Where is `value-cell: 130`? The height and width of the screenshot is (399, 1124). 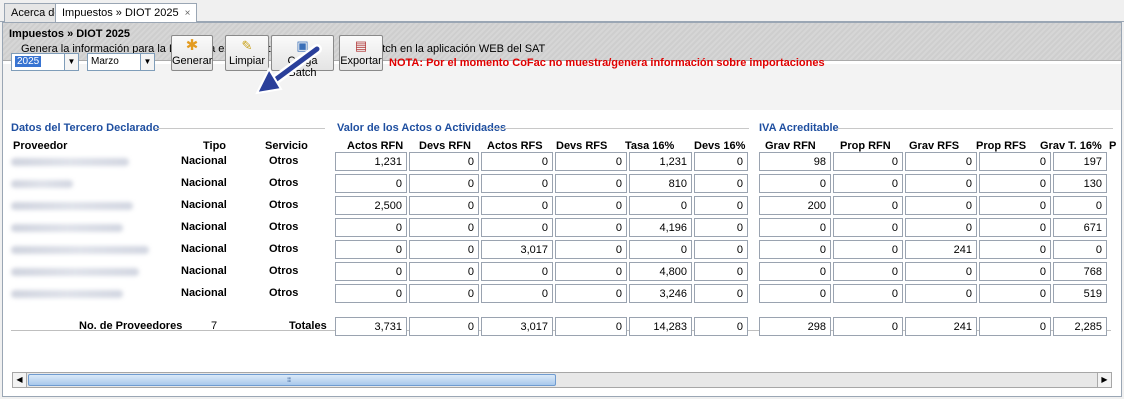
value-cell: 130 is located at coordinates (1080, 183).